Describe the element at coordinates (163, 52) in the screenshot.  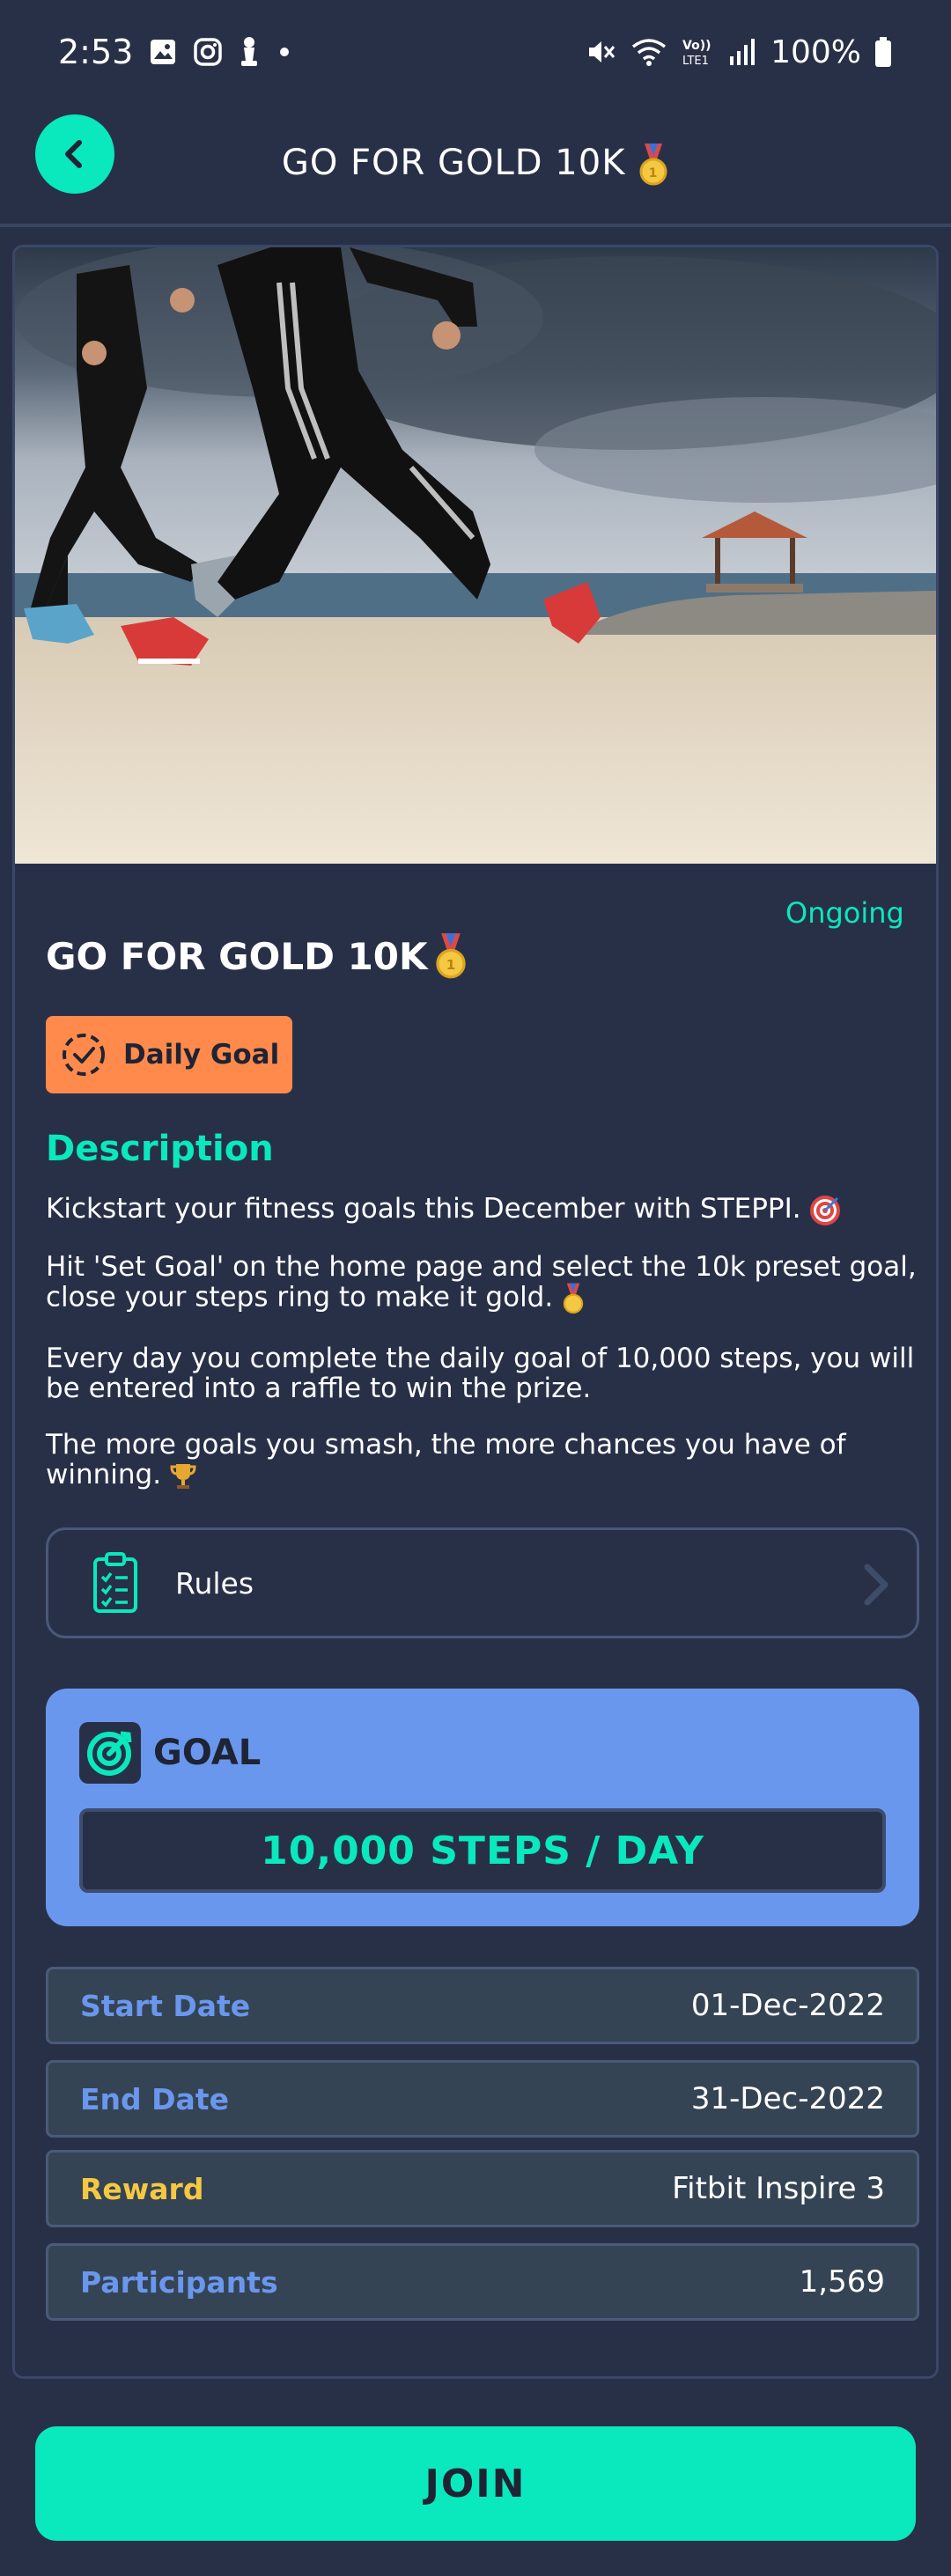
I see `gallery-icon` at that location.